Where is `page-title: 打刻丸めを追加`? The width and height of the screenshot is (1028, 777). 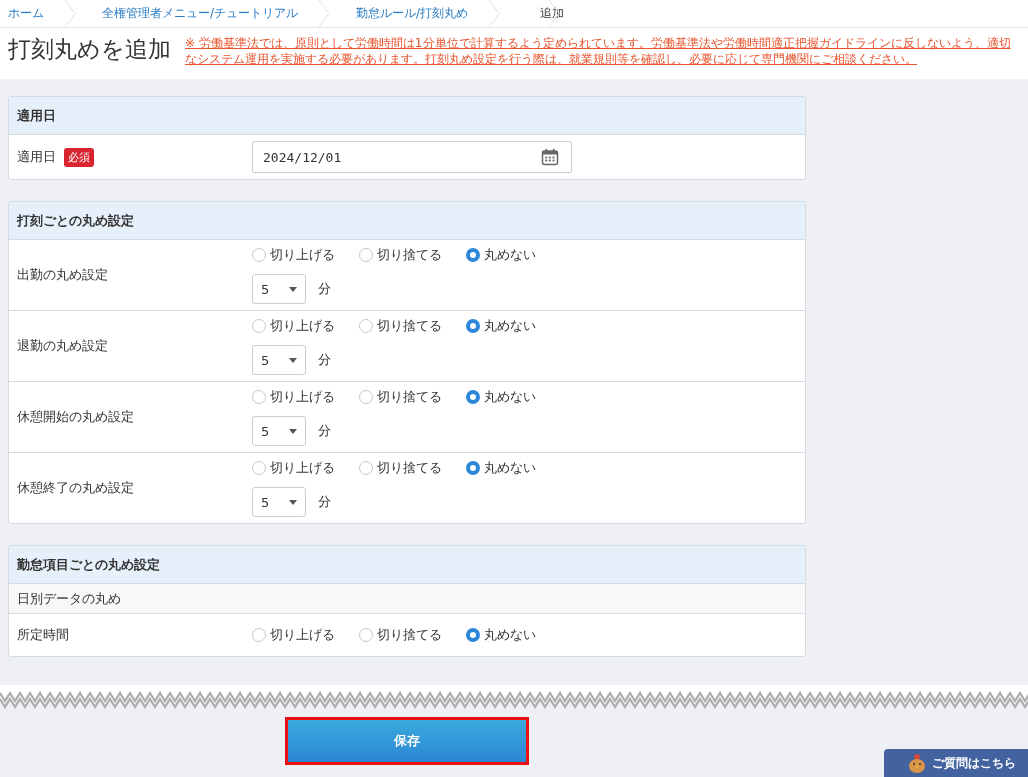
page-title: 打刻丸めを追加 is located at coordinates (89, 49).